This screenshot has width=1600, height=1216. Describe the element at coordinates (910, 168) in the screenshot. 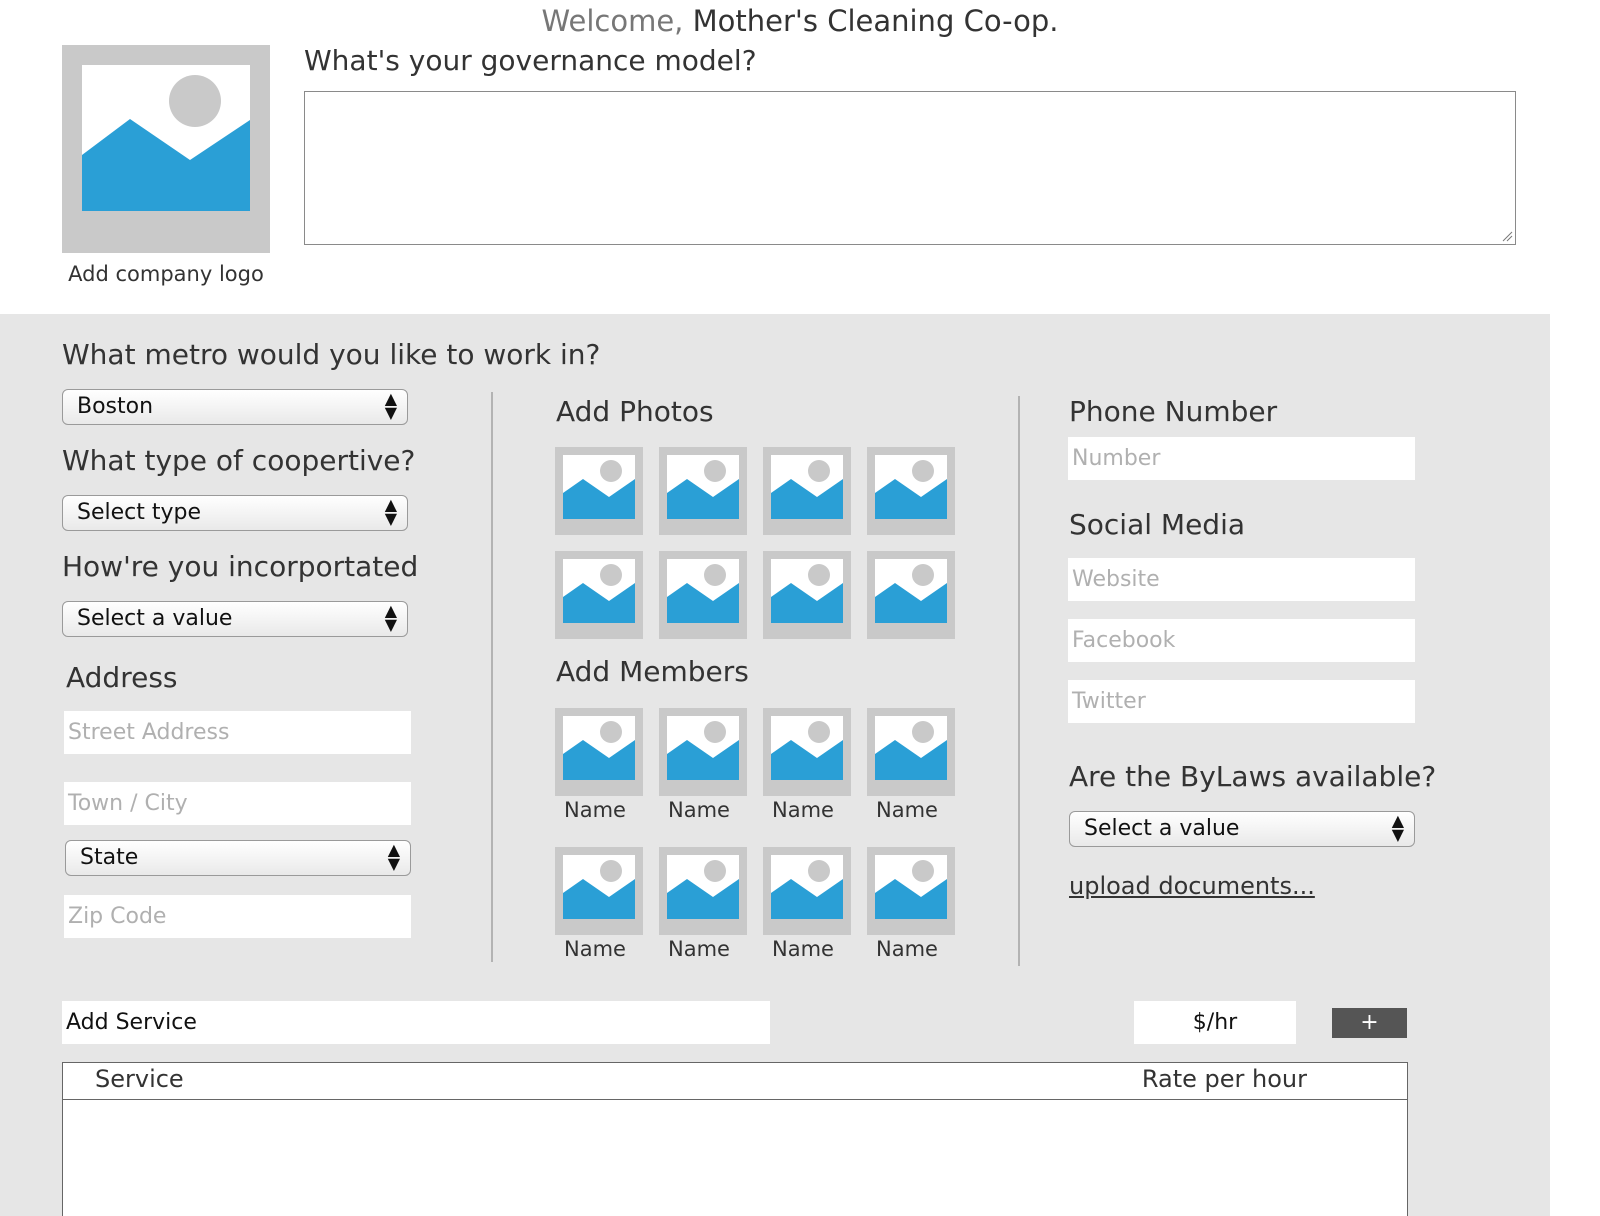

I see `governance-textarea` at that location.